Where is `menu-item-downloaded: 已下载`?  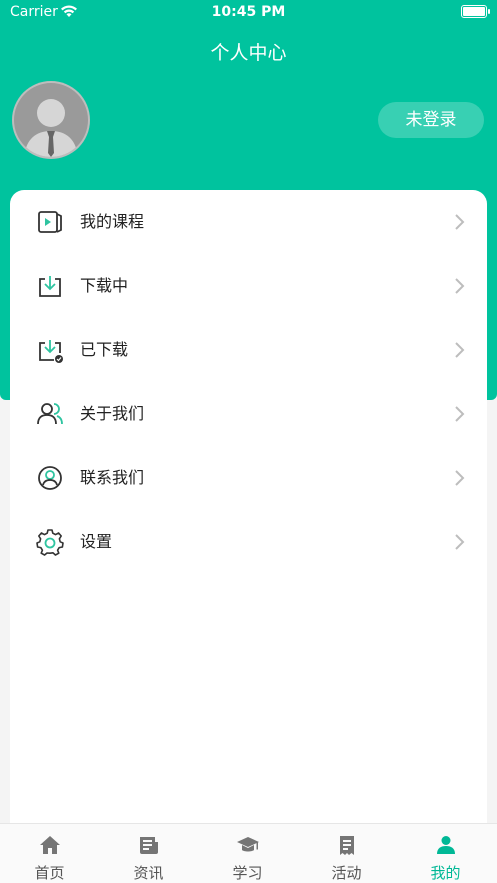
menu-item-downloaded: 已下载 is located at coordinates (248, 350).